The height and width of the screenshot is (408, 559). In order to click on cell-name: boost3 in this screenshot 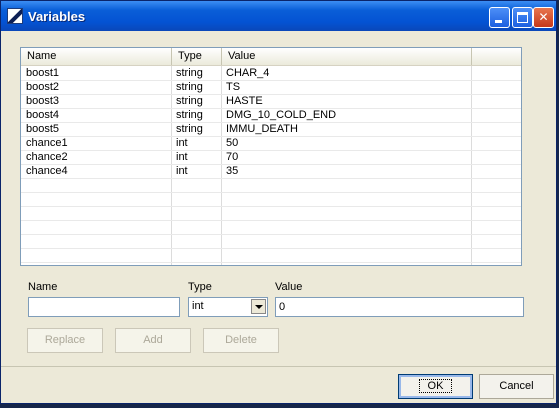, I will do `click(43, 101)`.